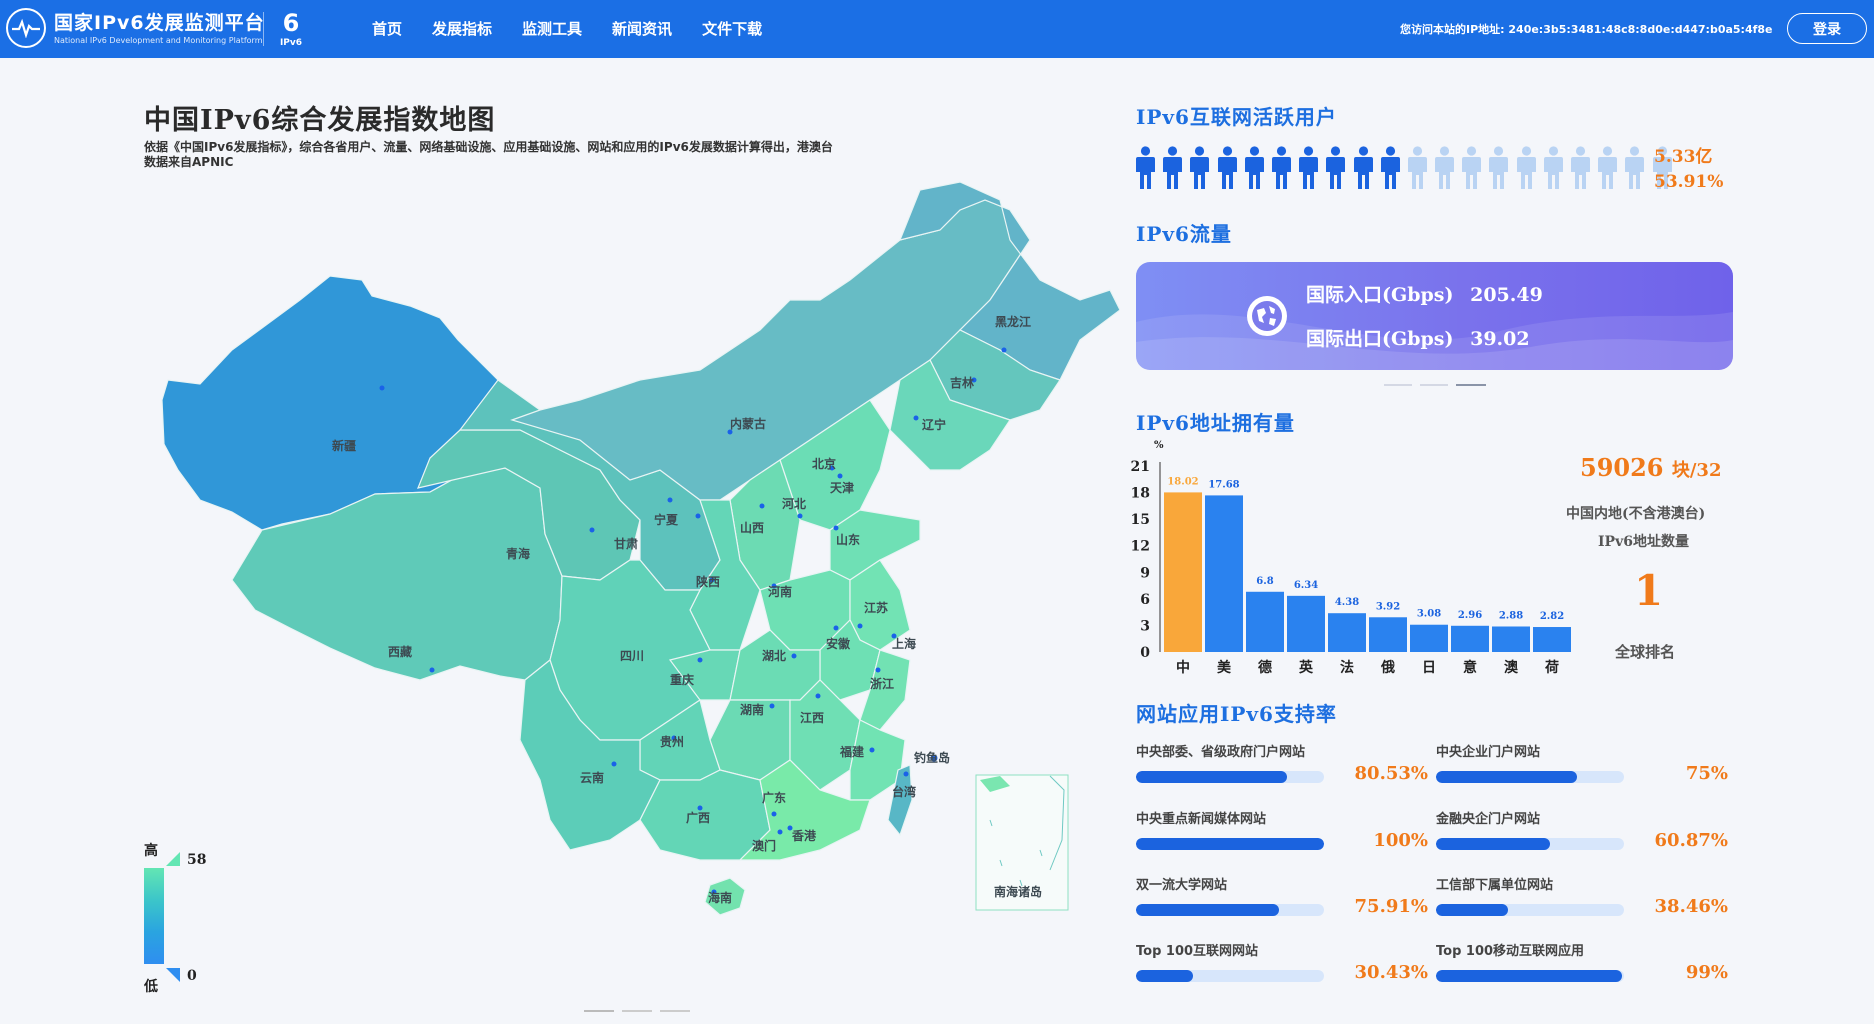  I want to click on label-hainan: 海南, so click(720, 897).